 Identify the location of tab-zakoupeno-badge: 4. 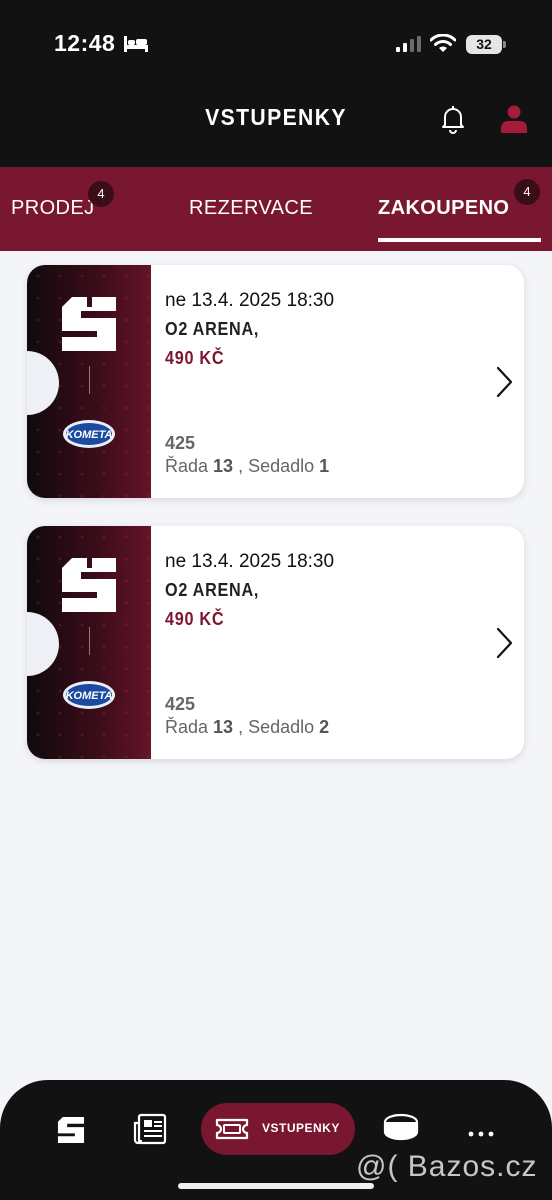
(527, 192).